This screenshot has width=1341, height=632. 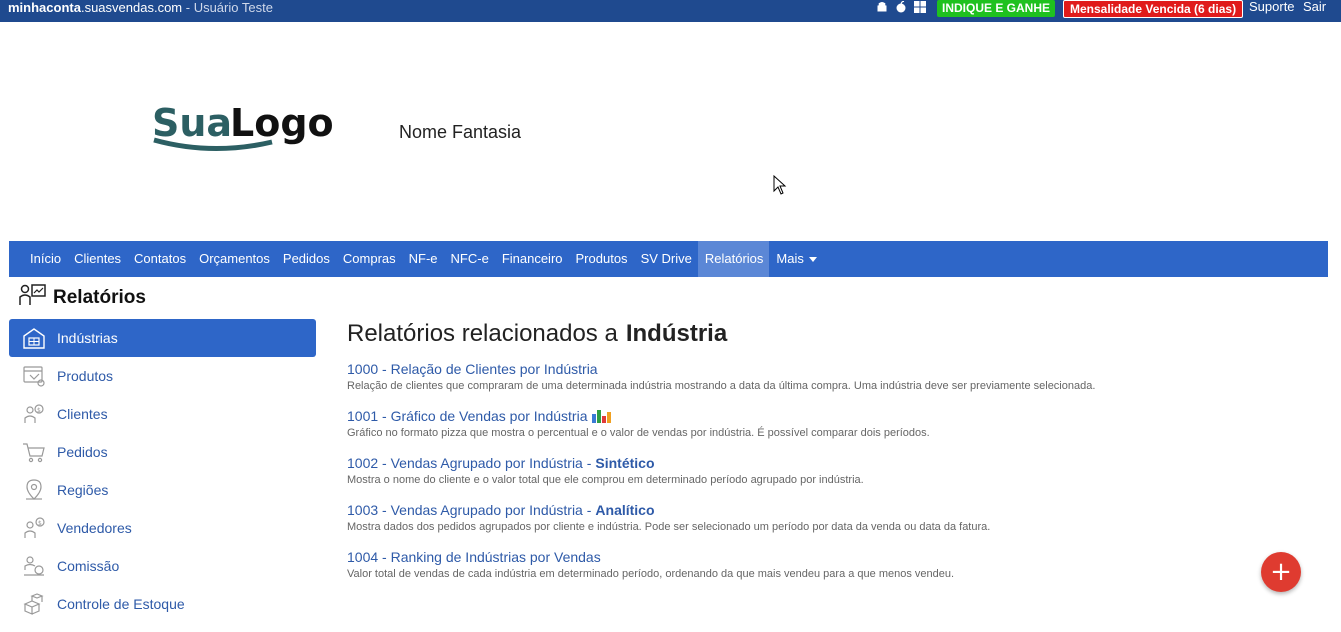 What do you see at coordinates (625, 510) in the screenshot?
I see `report-title-suffix: Analítico` at bounding box center [625, 510].